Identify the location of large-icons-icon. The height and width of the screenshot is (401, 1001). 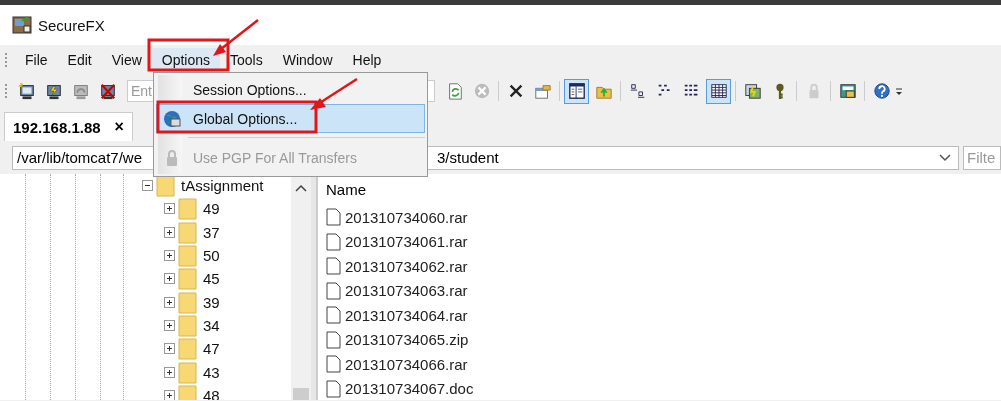
(637, 91).